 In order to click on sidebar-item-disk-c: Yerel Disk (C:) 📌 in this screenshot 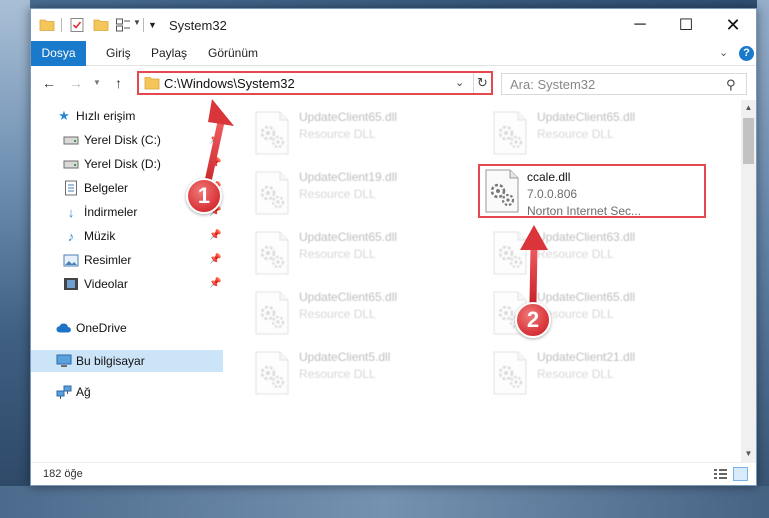, I will do `click(127, 140)`.